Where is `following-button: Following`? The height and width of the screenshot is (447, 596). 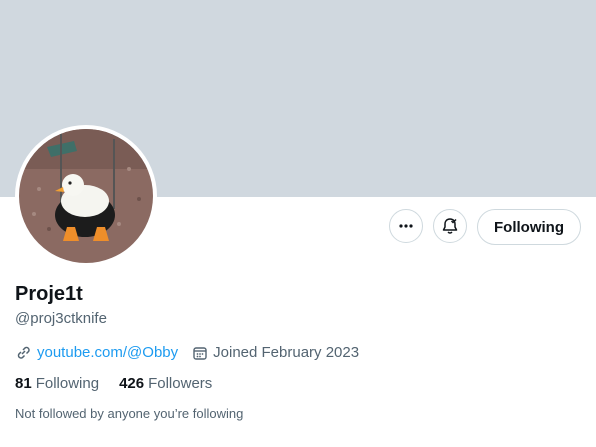
following-button: Following is located at coordinates (529, 227).